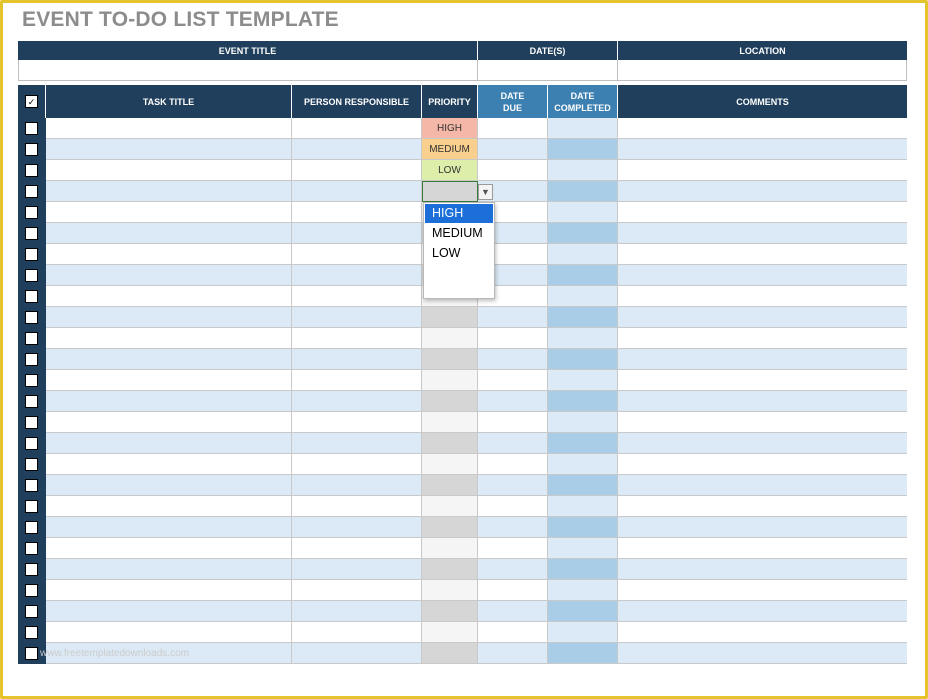  What do you see at coordinates (459, 233) in the screenshot?
I see `dropdown-option-medium: MEDIUM` at bounding box center [459, 233].